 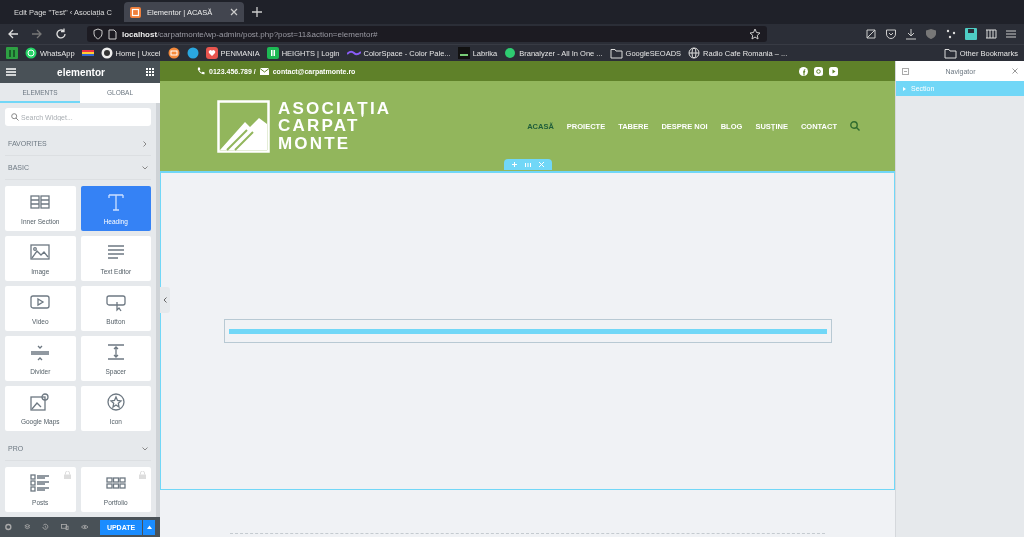 What do you see at coordinates (12, 53) in the screenshot?
I see `apps-icon` at bounding box center [12, 53].